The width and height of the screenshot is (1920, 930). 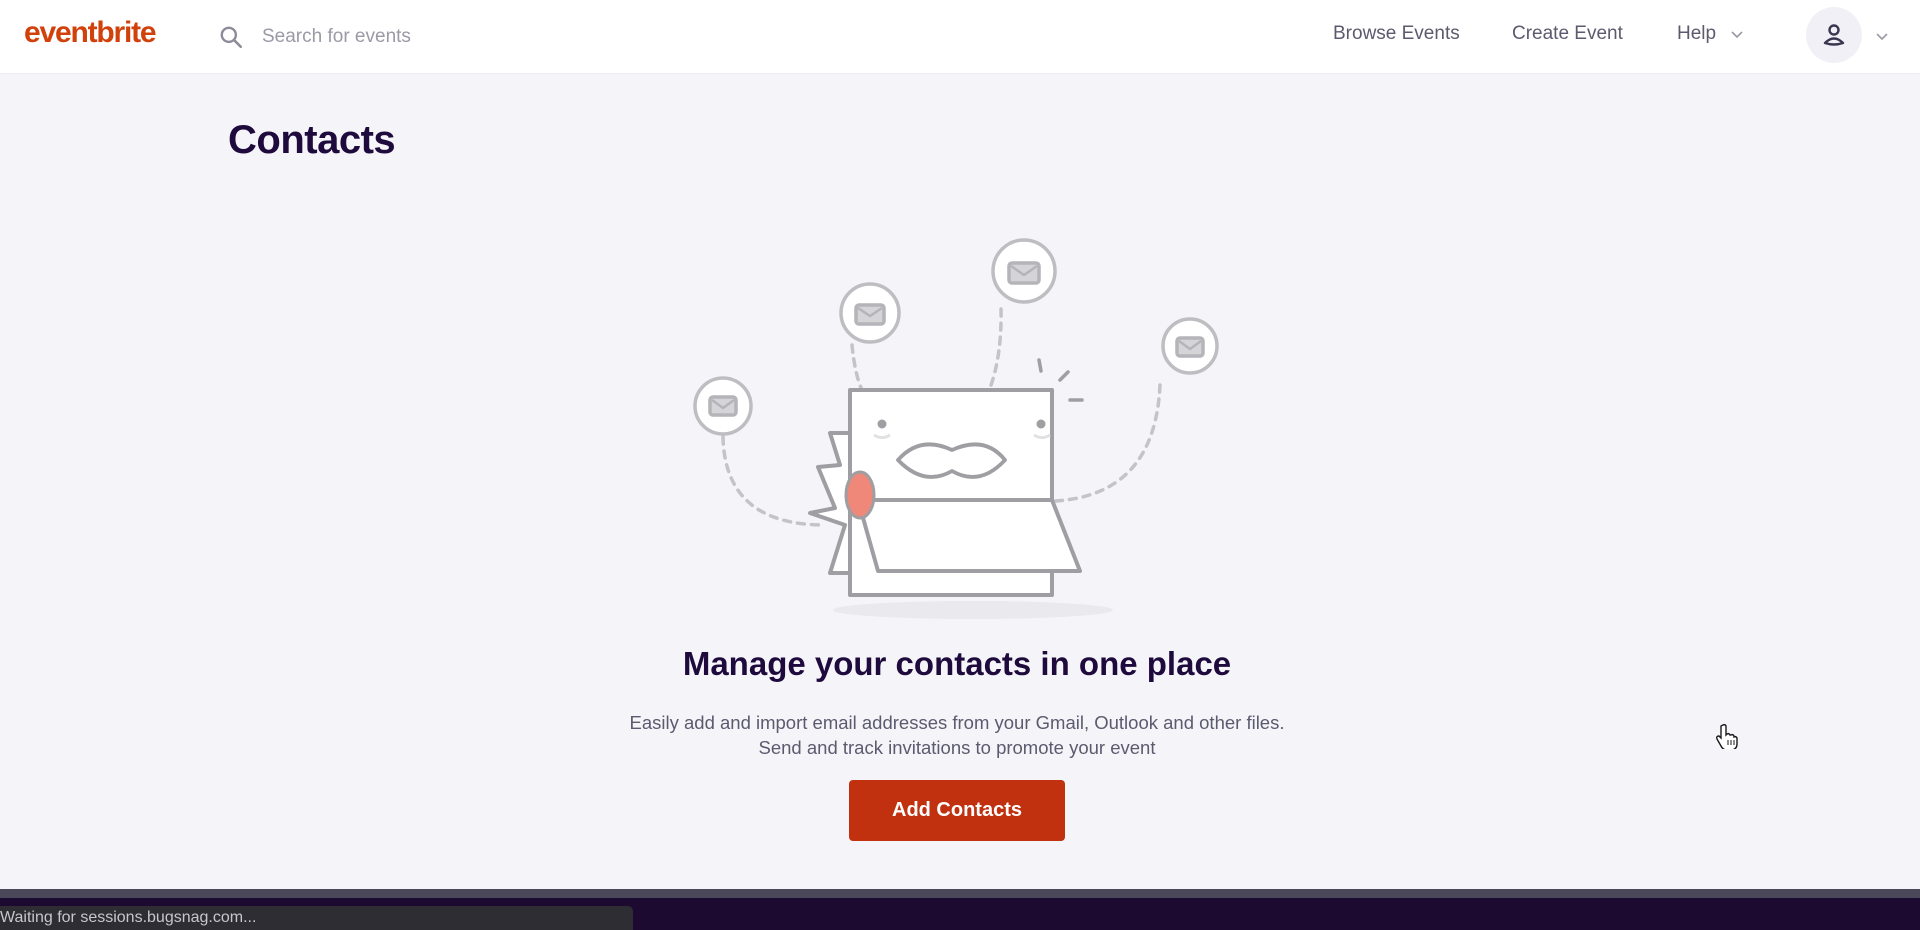 I want to click on account-avatar-button, so click(x=1834, y=35).